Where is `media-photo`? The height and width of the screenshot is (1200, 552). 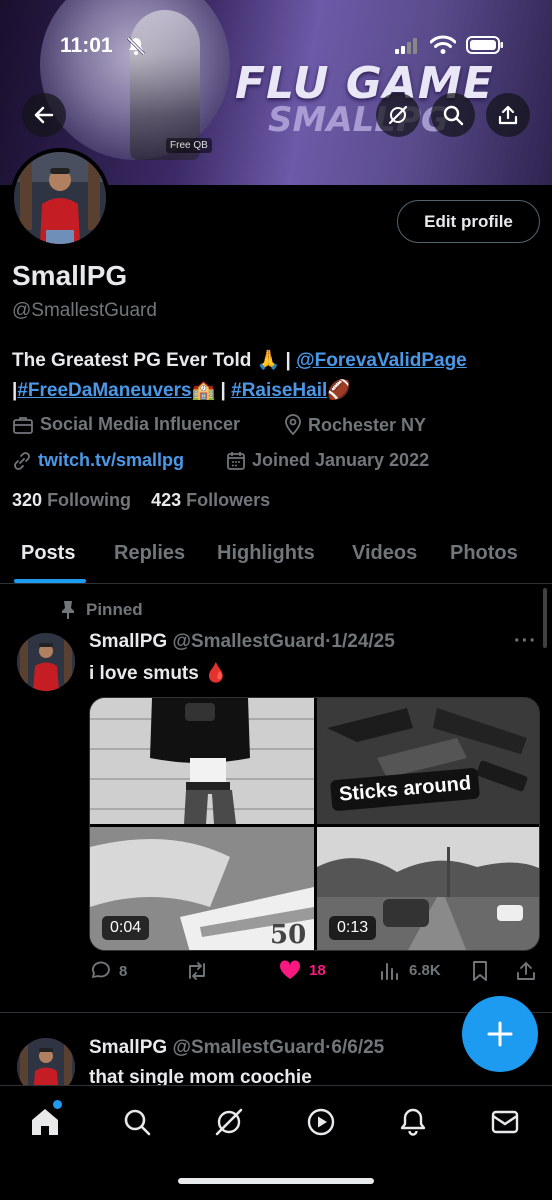
media-photo is located at coordinates (202, 761).